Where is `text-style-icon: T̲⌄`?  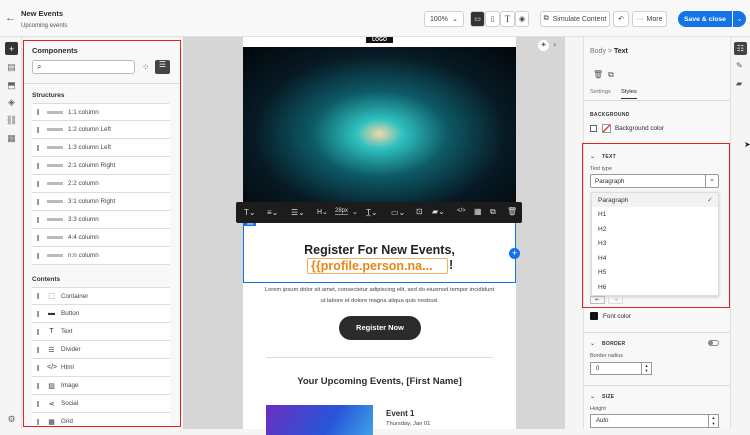 text-style-icon: T̲⌄ is located at coordinates (372, 212).